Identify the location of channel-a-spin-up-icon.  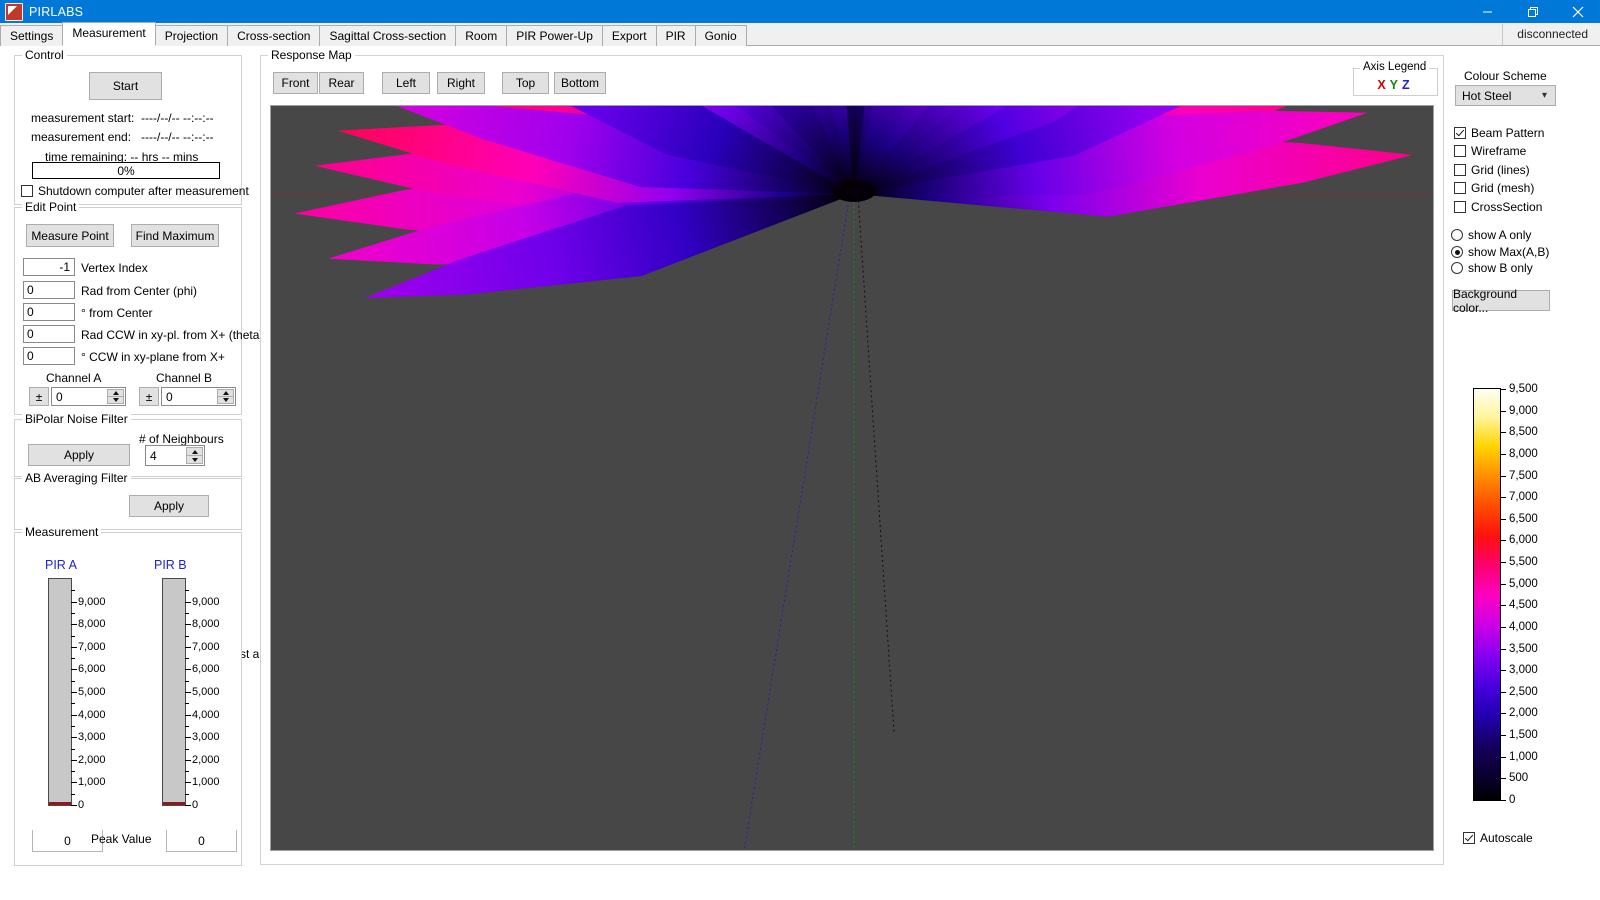
(115, 392).